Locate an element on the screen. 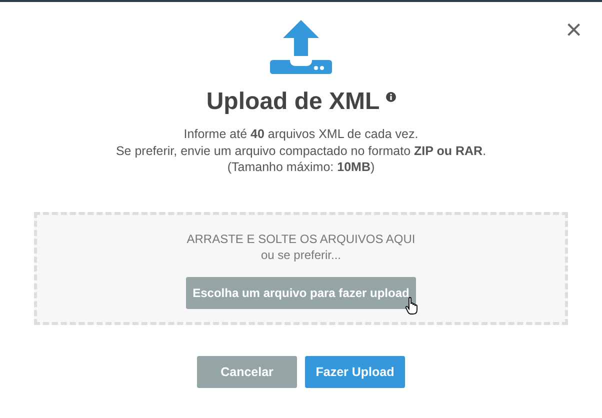 The image size is (602, 418). choose-file-button: Escolha um arquivo para fazer upload is located at coordinates (301, 292).